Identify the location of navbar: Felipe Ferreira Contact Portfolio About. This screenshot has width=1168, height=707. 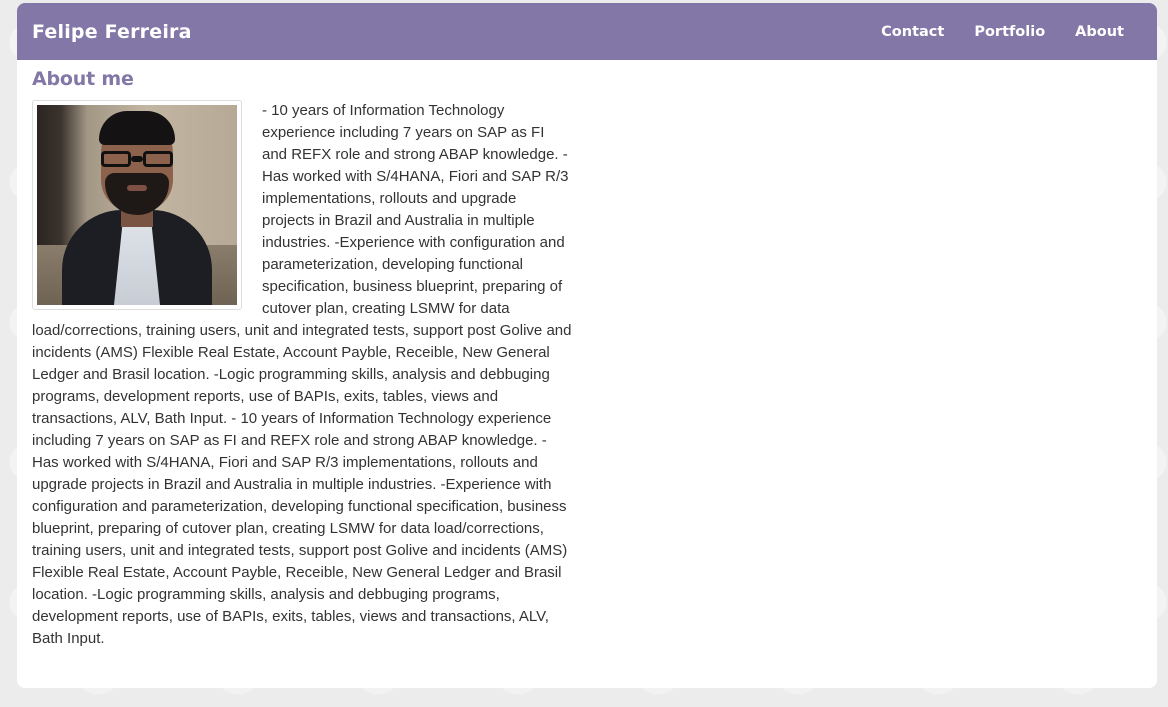
(587, 31).